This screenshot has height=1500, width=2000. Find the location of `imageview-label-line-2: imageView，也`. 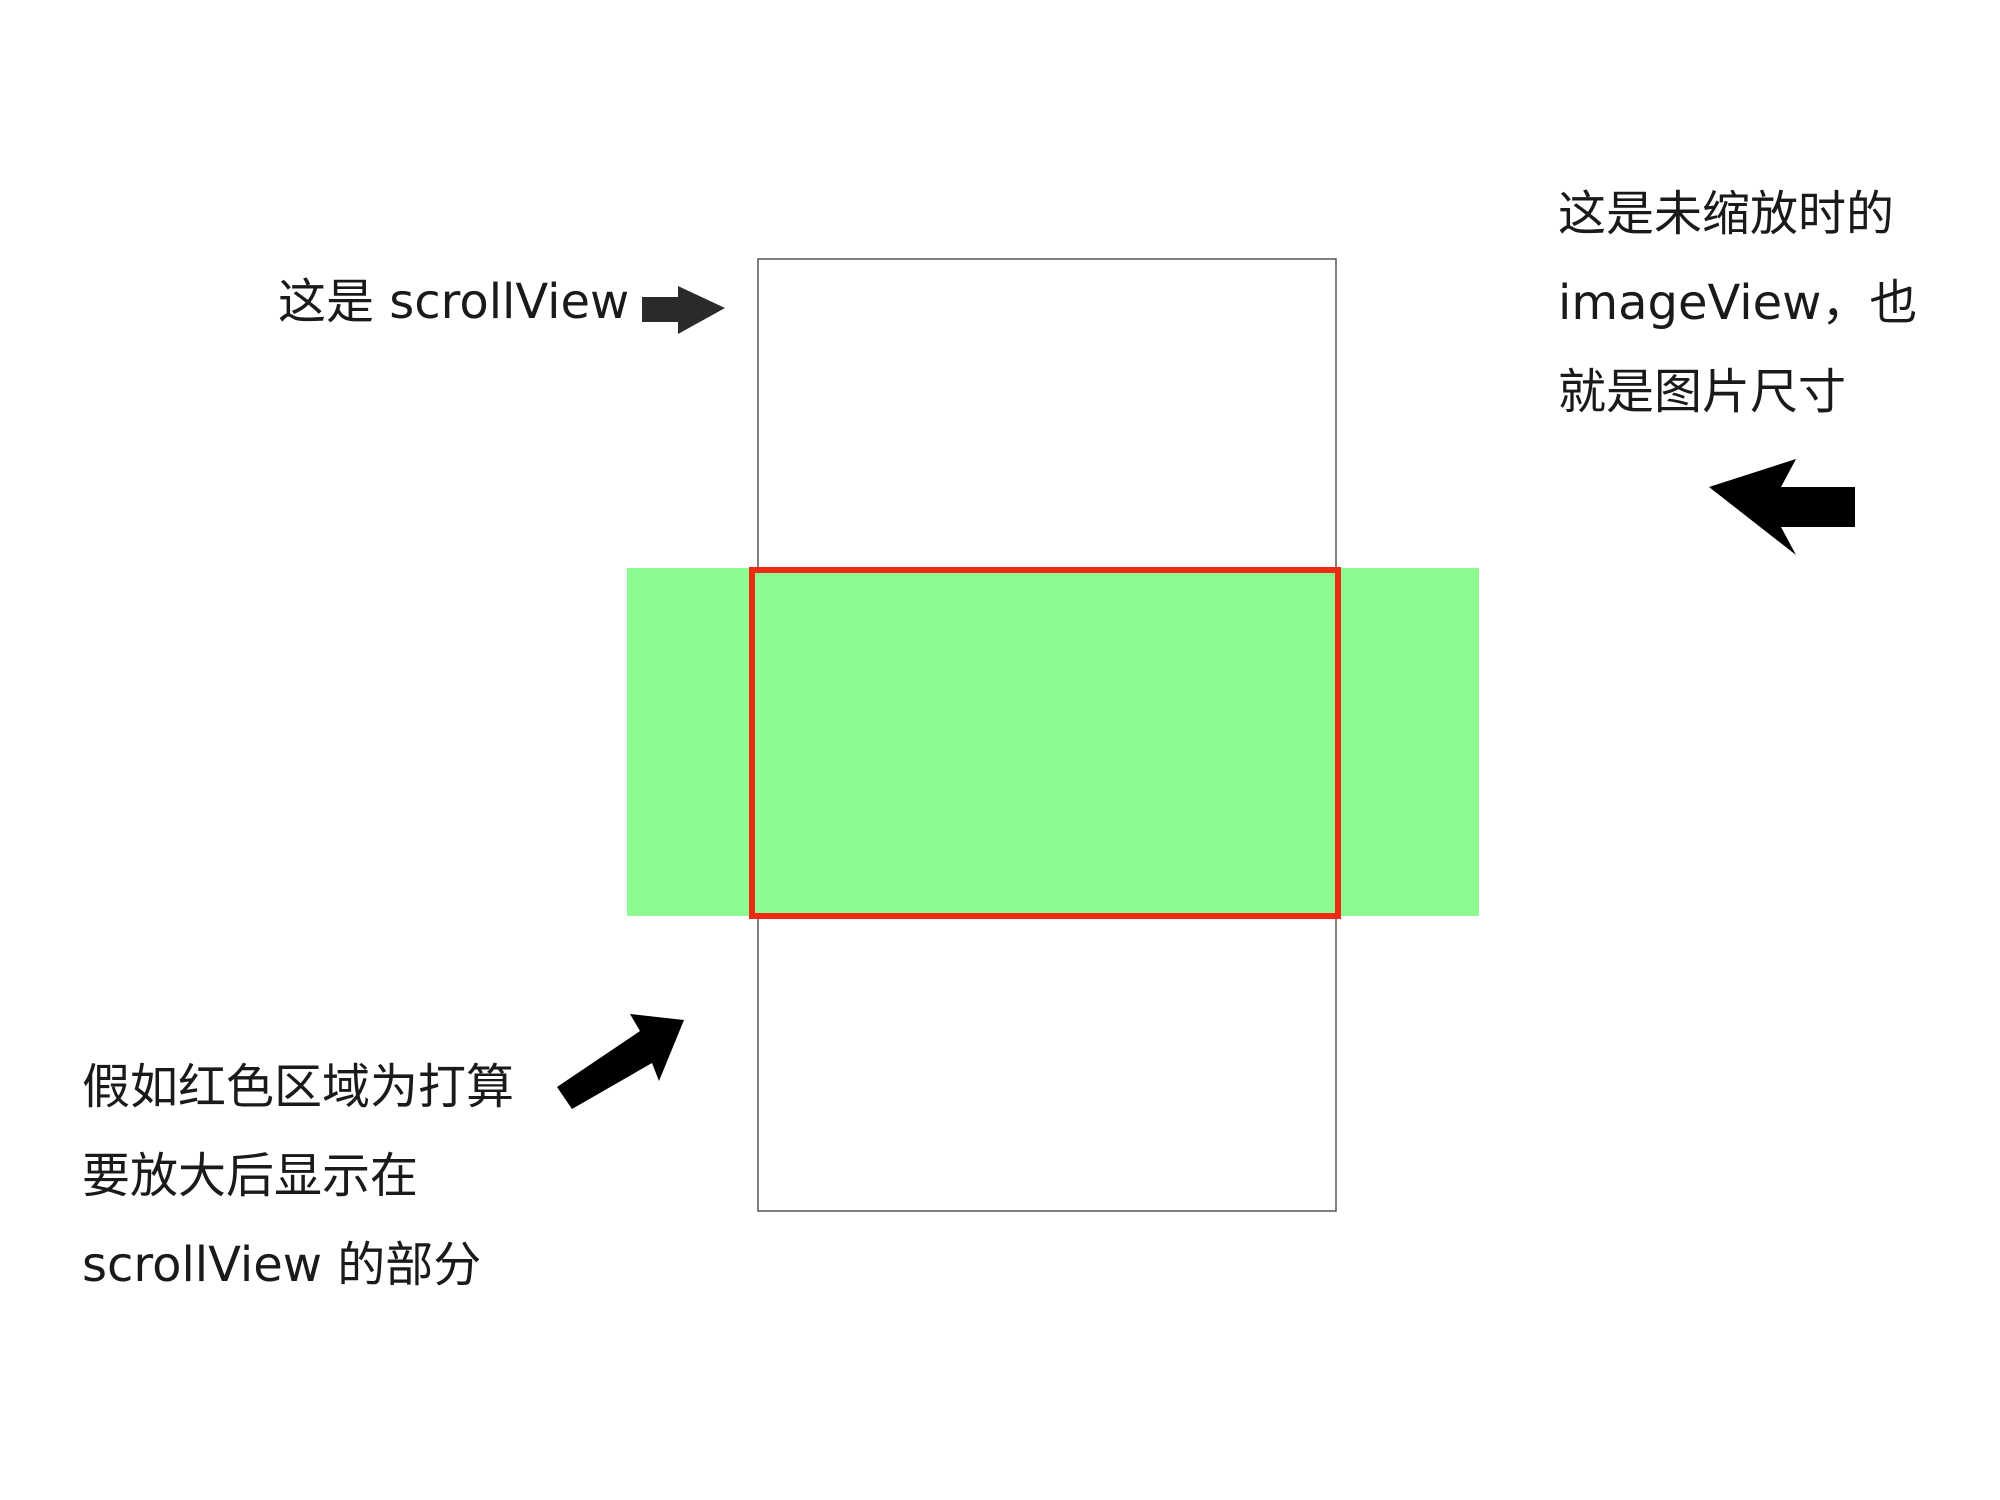

imageview-label-line-2: imageView，也 is located at coordinates (1738, 303).